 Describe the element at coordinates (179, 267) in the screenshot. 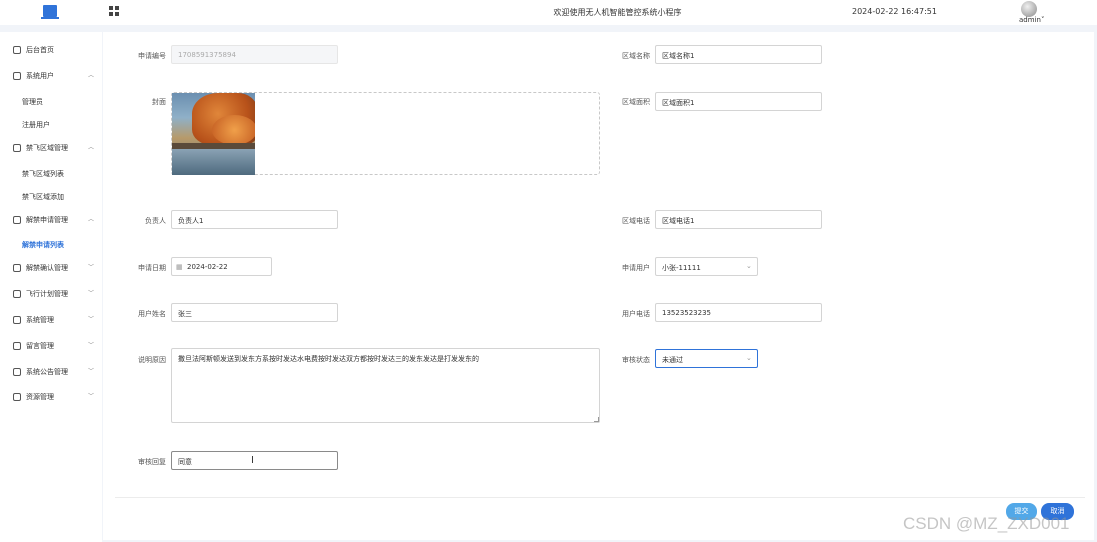

I see `calendar-icon: ▦` at that location.